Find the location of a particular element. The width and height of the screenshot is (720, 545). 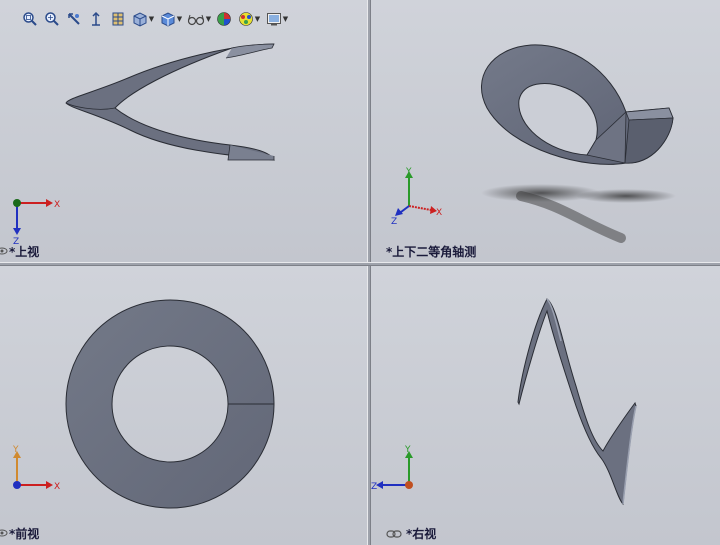

apply-scene-icon: ▼ is located at coordinates (249, 19).